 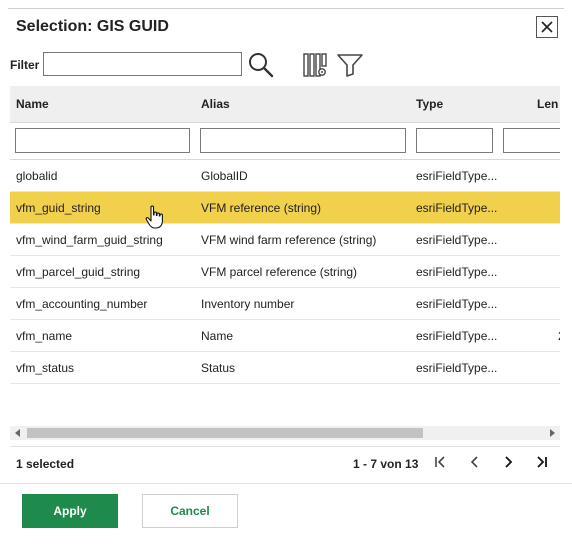 I want to click on apply-button: Apply, so click(x=70, y=511).